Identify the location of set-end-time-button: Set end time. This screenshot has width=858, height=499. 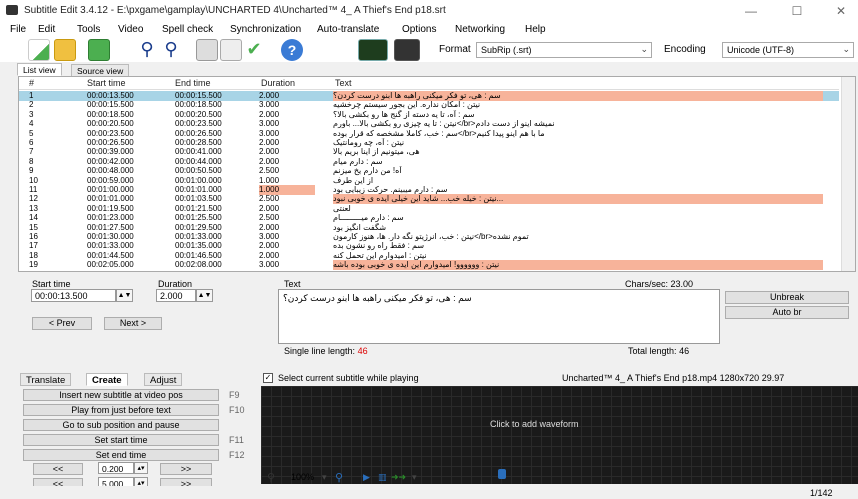
(121, 455).